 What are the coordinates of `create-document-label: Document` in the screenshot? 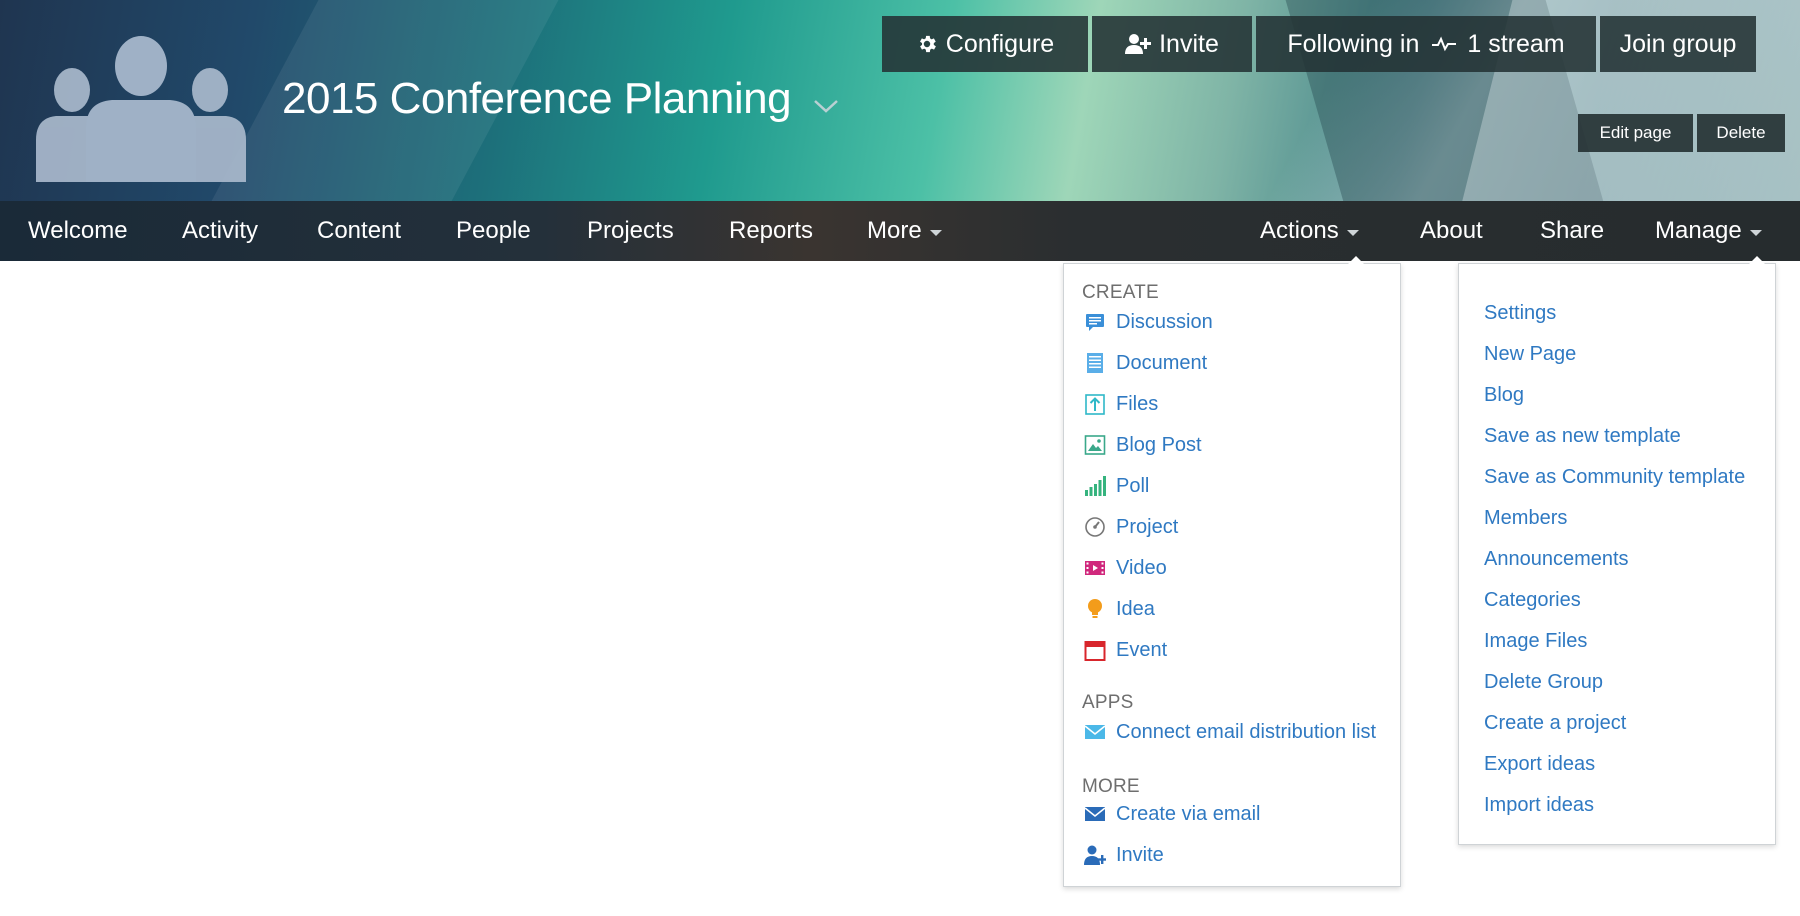 It's located at (1162, 362).